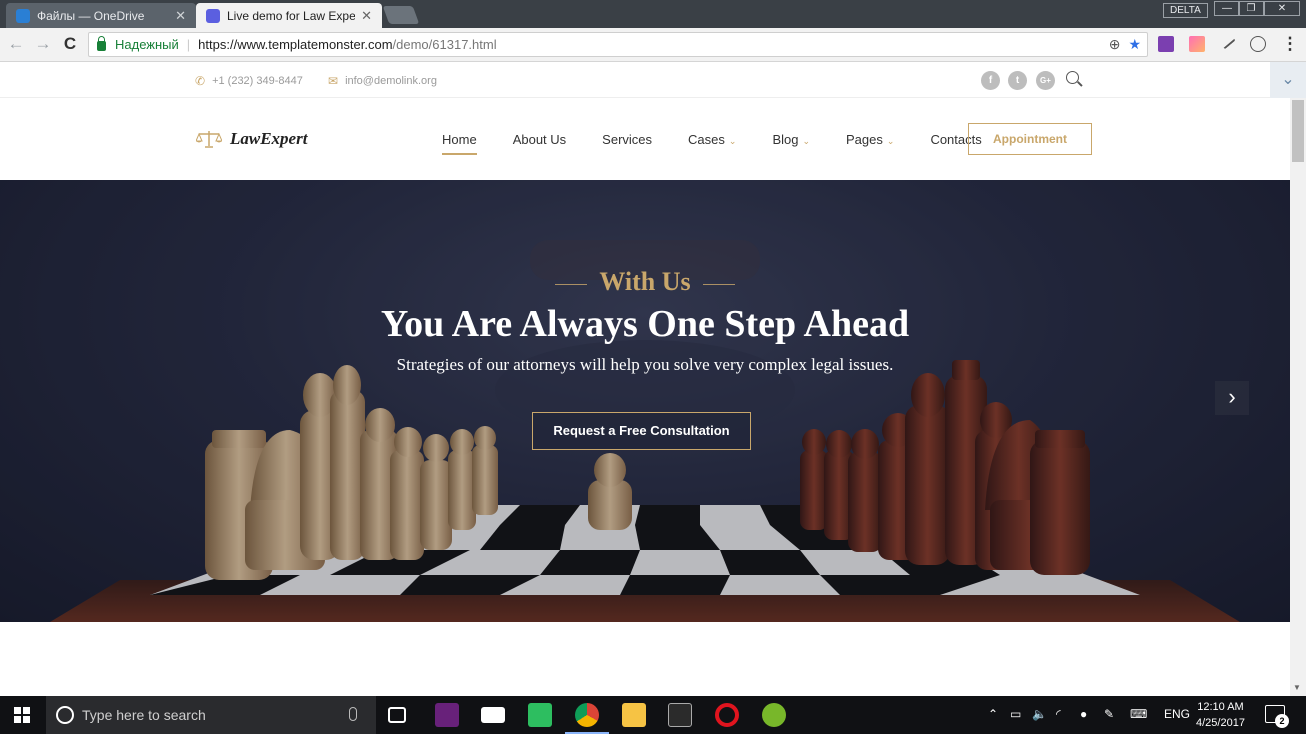  I want to click on microphone-icon, so click(353, 714).